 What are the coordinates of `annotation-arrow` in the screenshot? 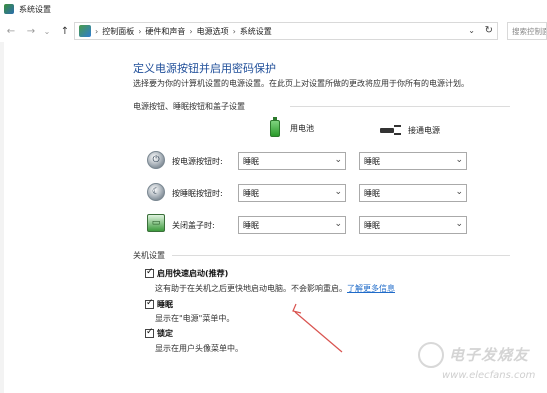 It's located at (317, 328).